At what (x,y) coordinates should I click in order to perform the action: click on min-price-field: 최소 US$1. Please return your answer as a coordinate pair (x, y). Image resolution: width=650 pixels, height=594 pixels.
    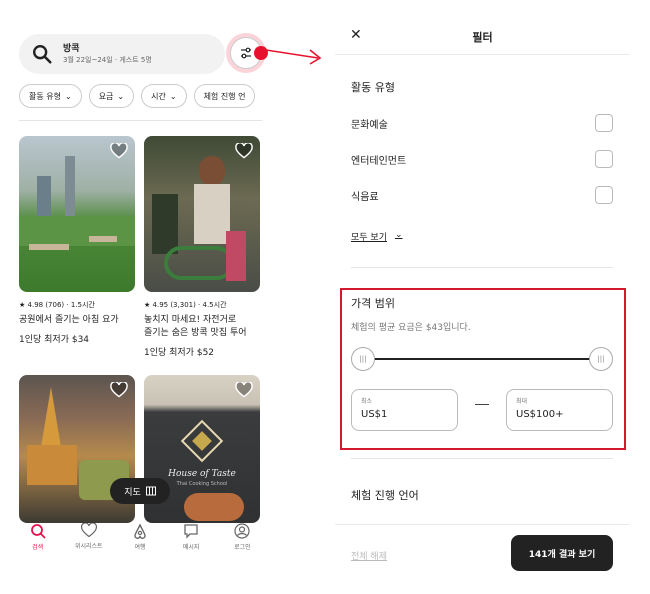
    Looking at the image, I should click on (404, 410).